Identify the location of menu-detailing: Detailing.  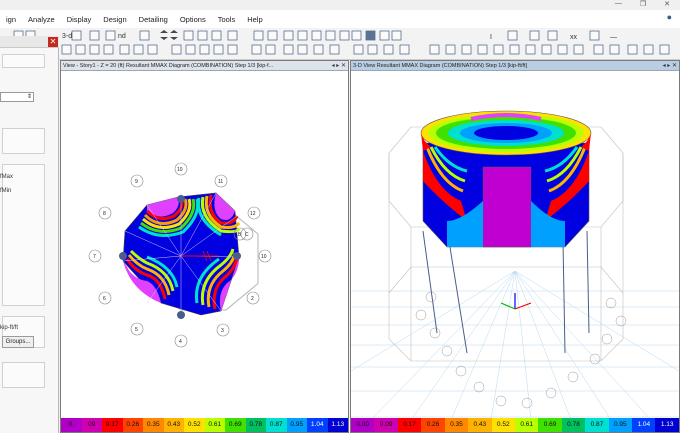
(153, 19).